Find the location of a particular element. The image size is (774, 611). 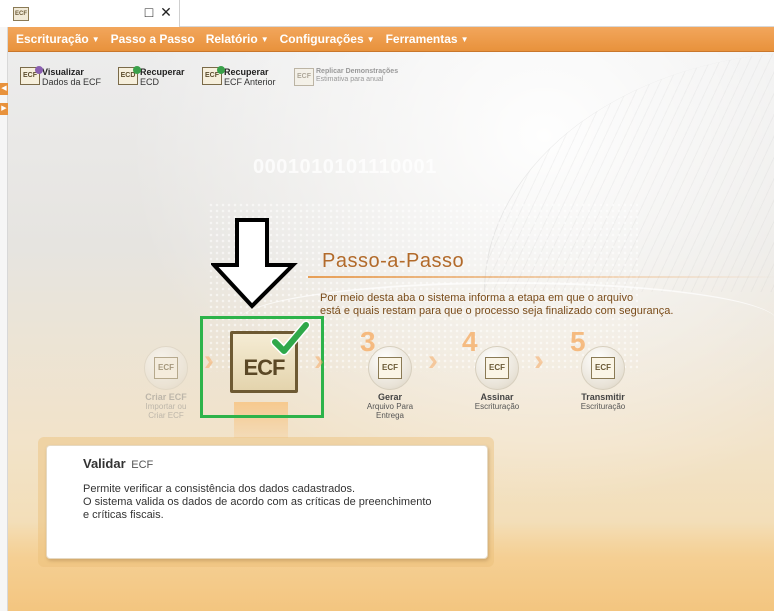

ecf-replicate-icon: ECF is located at coordinates (304, 77).